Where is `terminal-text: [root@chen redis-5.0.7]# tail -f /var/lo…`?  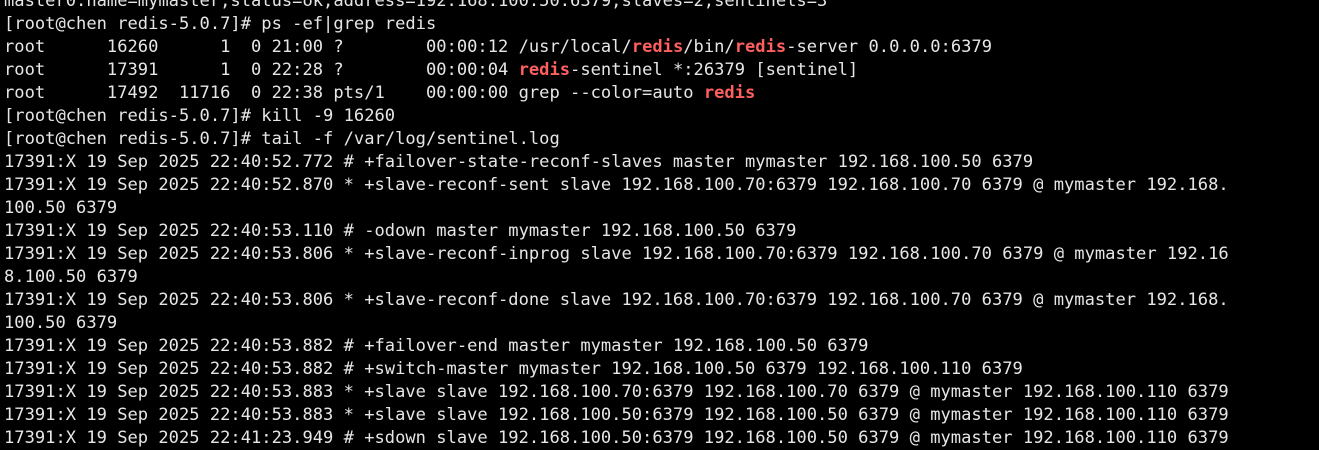 terminal-text: [root@chen redis-5.0.7]# tail -f /var/lo… is located at coordinates (282, 139).